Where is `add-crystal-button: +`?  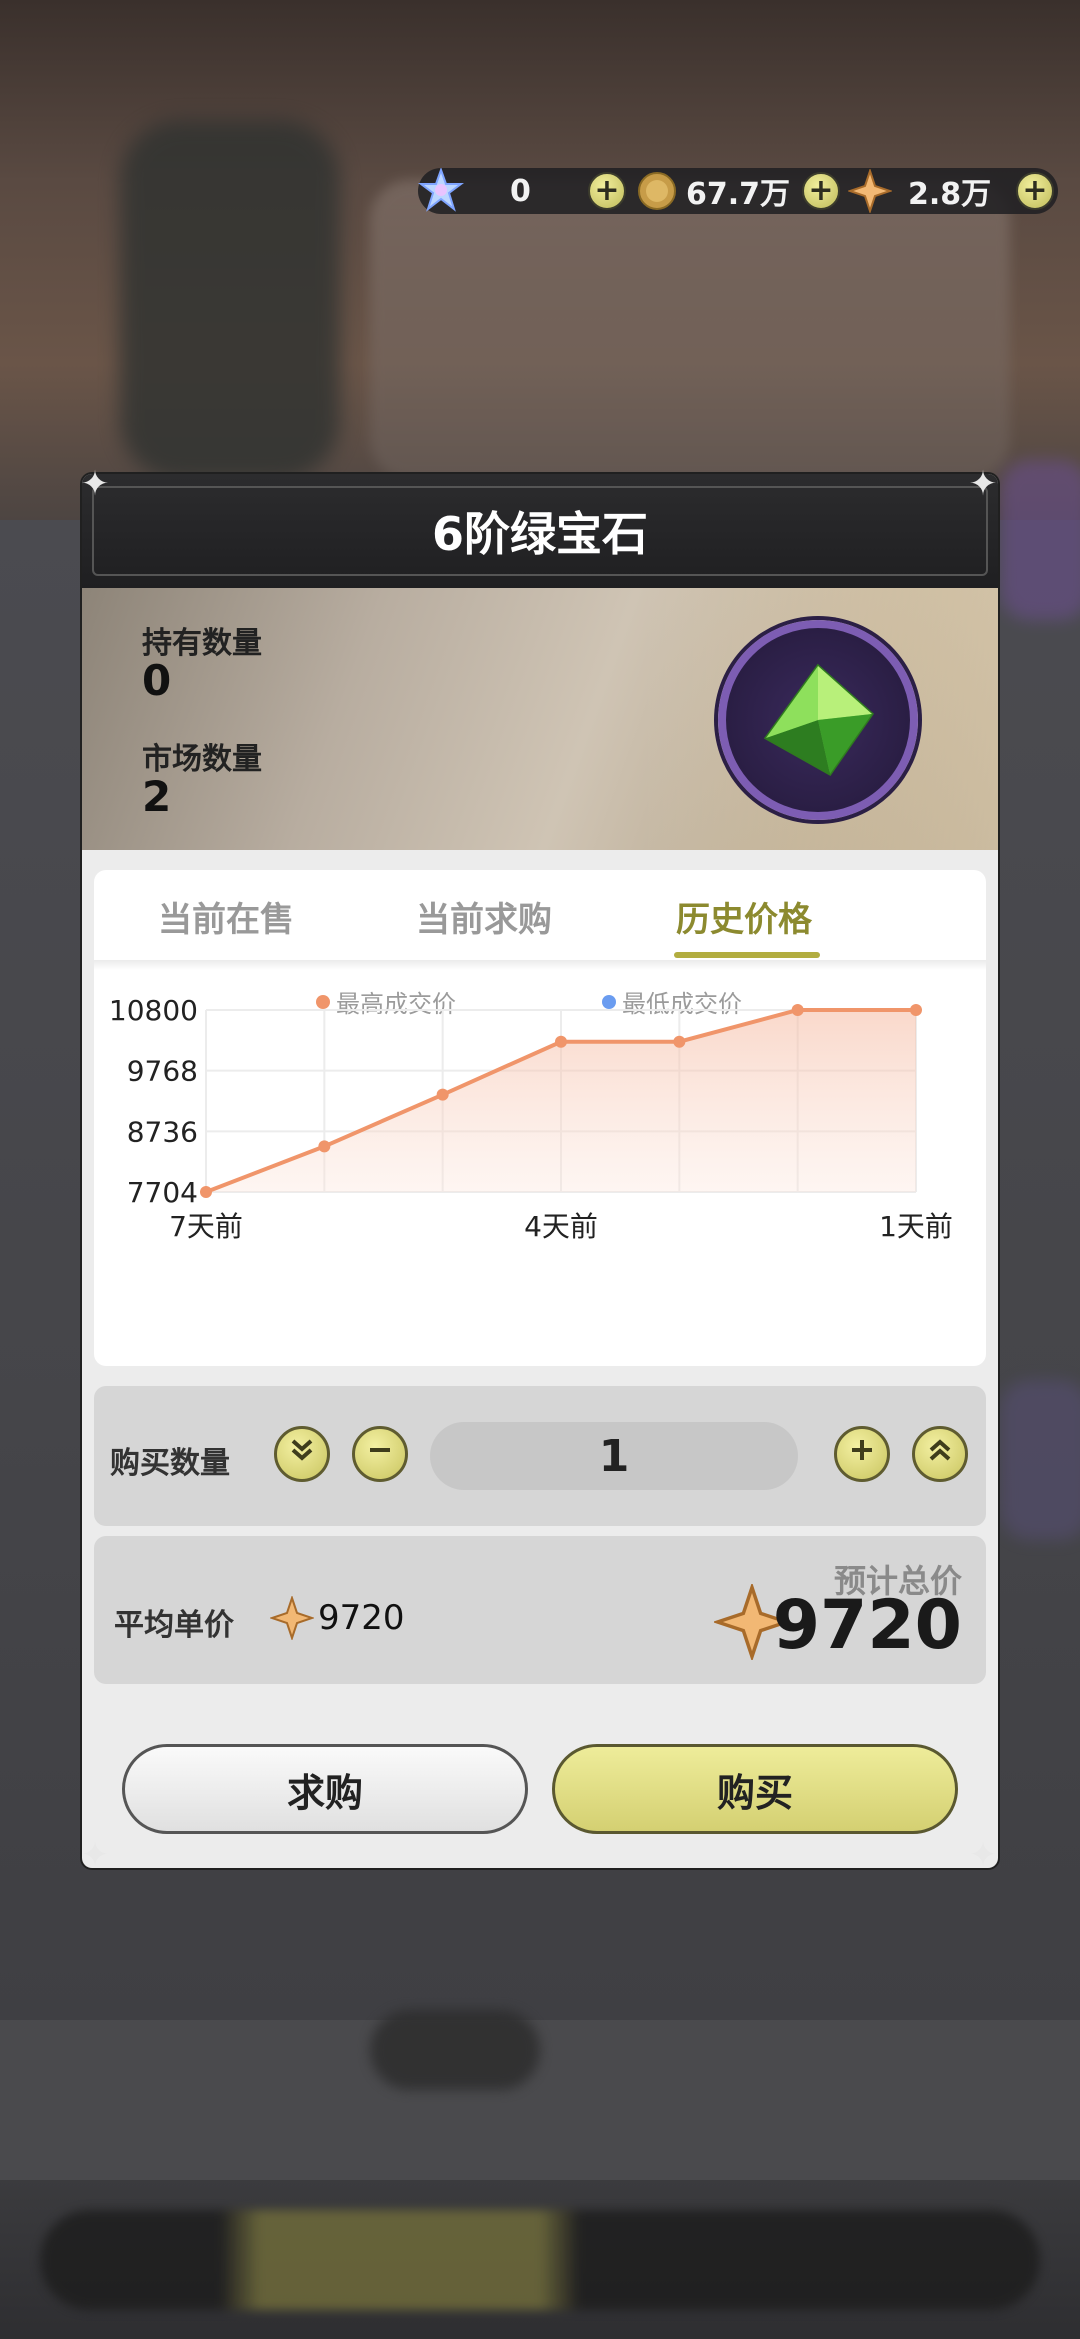 add-crystal-button: + is located at coordinates (607, 191).